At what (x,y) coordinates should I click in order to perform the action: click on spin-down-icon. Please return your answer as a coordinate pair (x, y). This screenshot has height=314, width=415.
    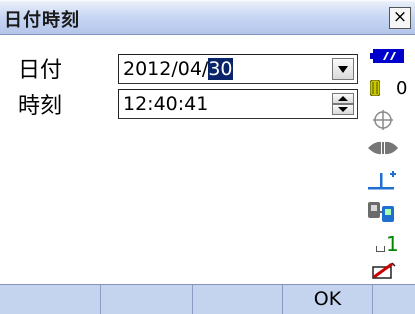
    Looking at the image, I should click on (343, 109).